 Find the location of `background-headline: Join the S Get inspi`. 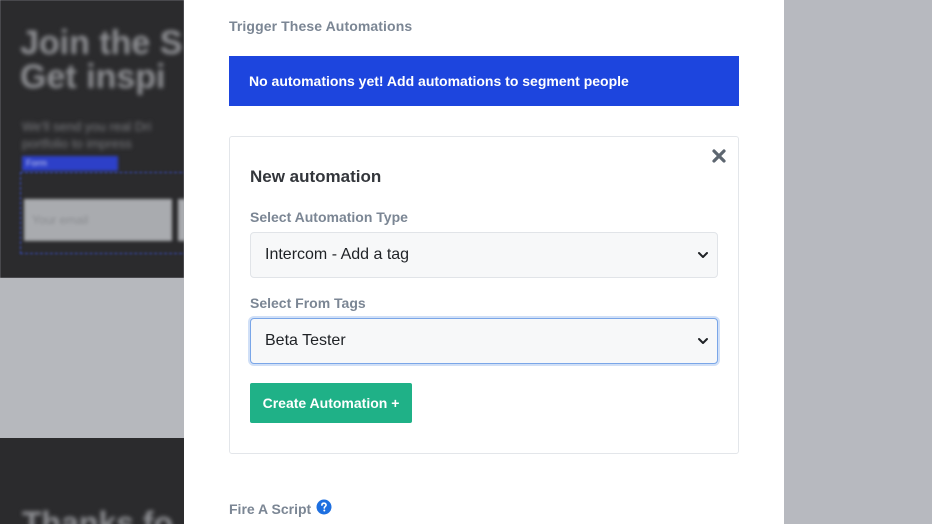

background-headline: Join the S Get inspi is located at coordinates (101, 60).